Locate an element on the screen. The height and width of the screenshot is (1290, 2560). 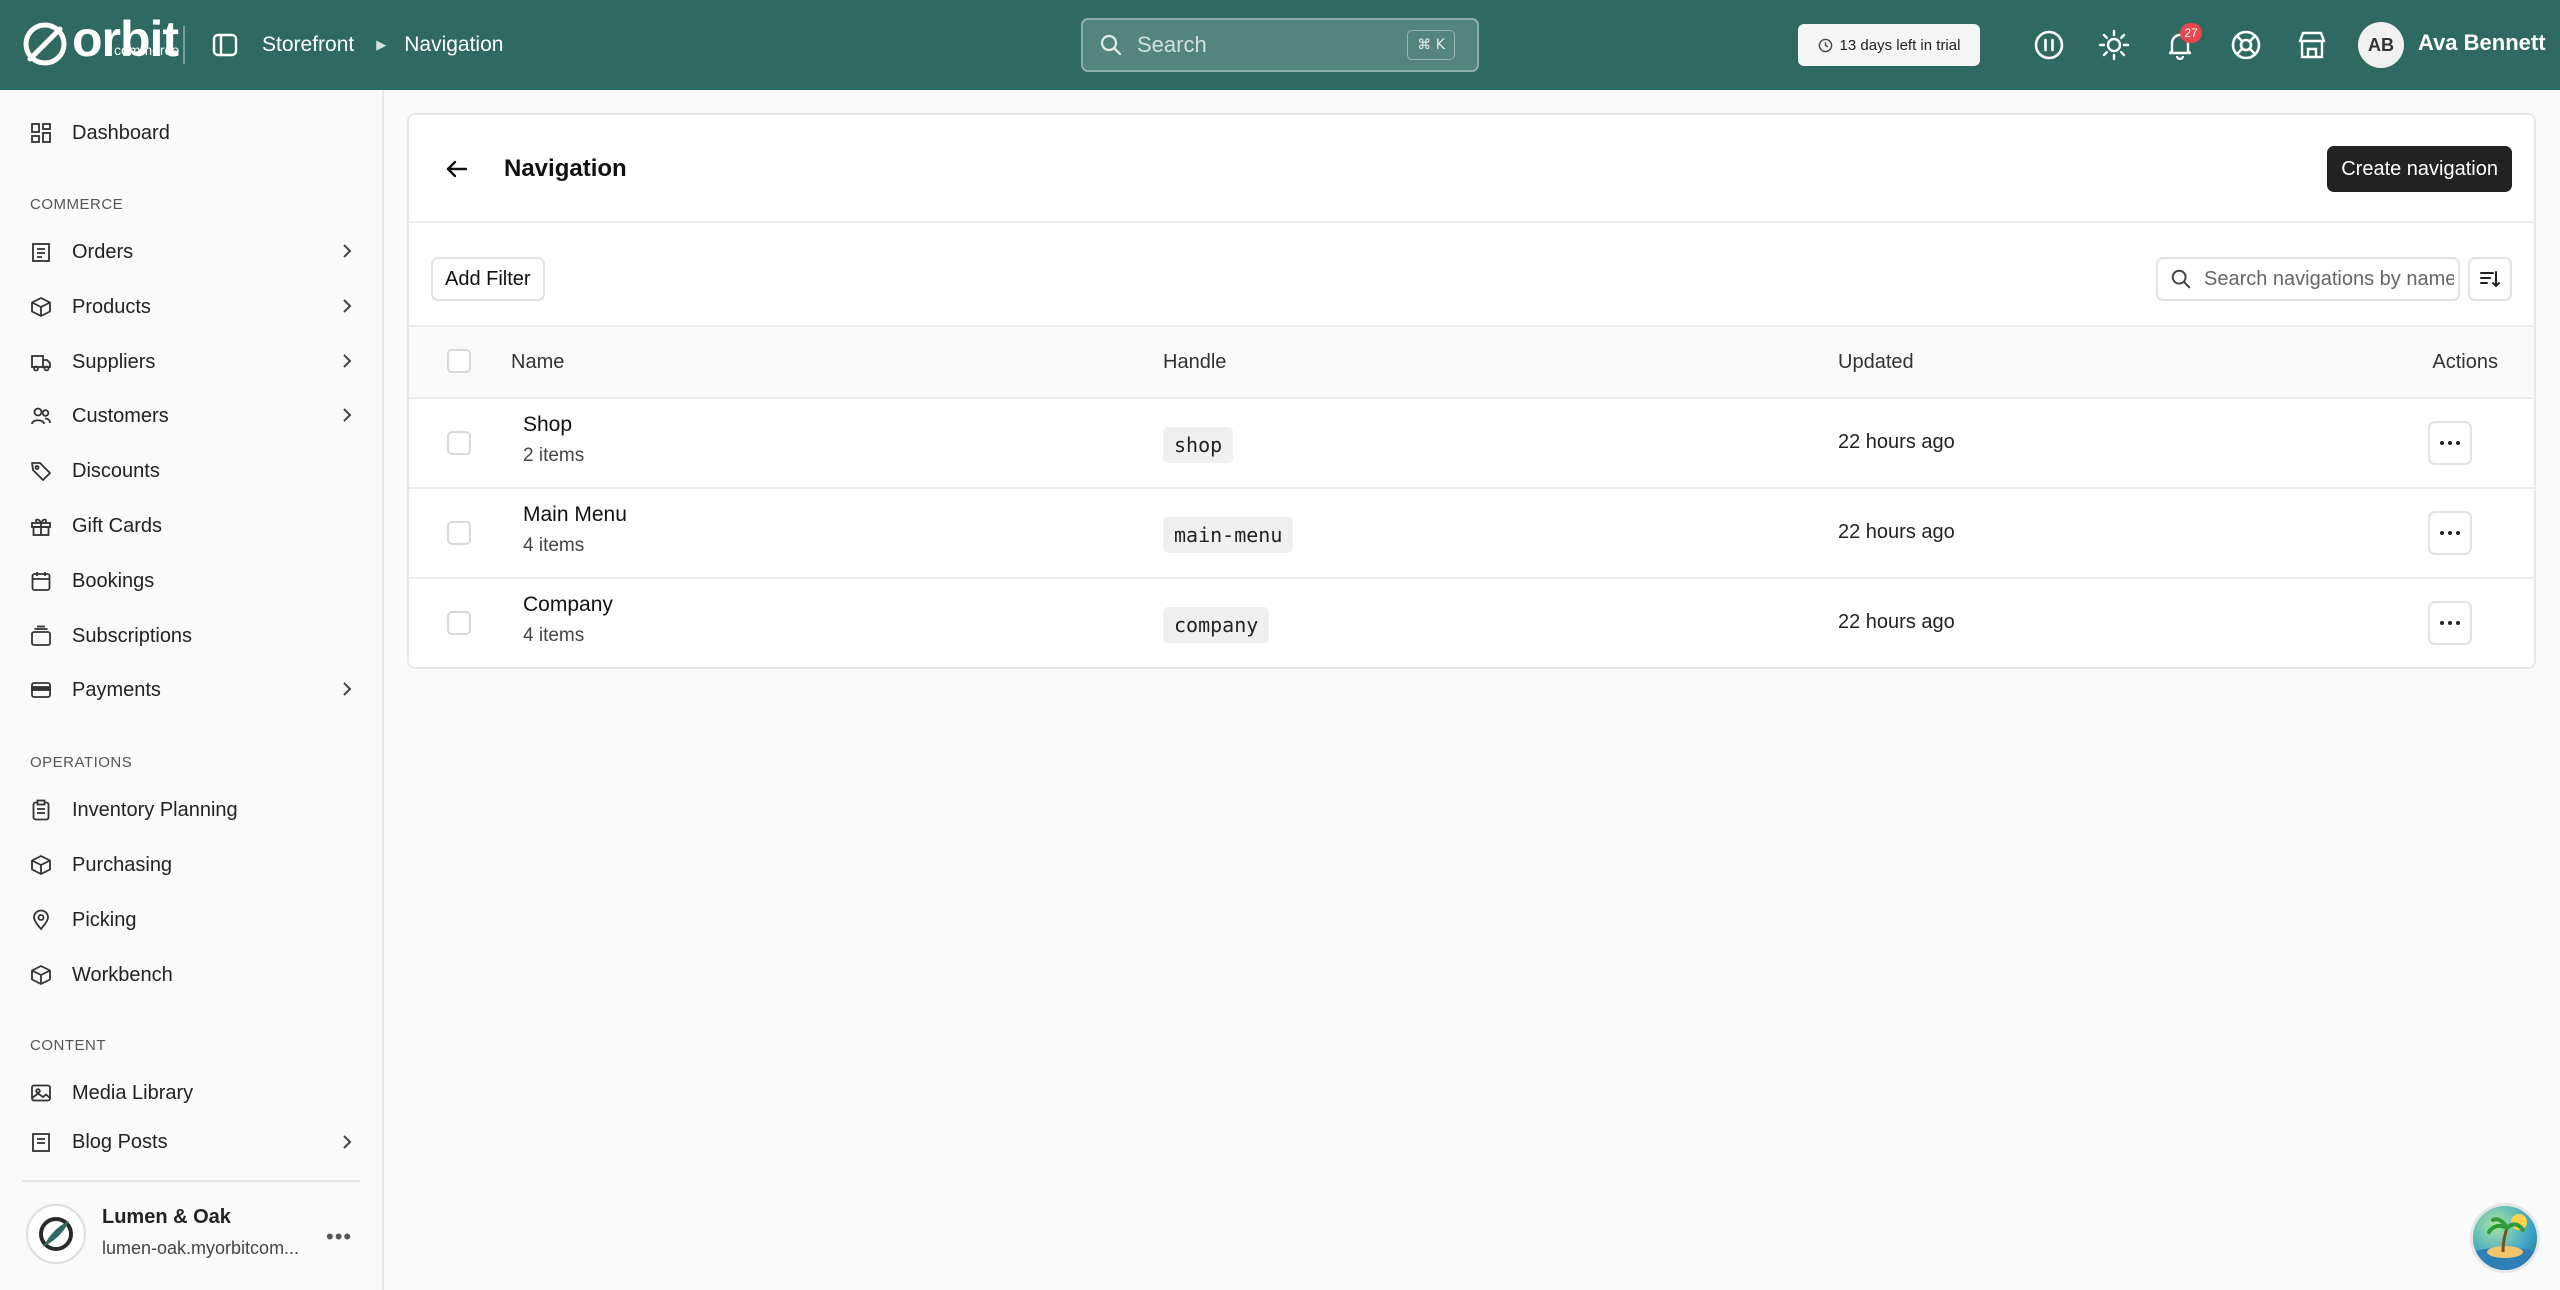
sidebar-item-label: Bookings is located at coordinates (113, 580).